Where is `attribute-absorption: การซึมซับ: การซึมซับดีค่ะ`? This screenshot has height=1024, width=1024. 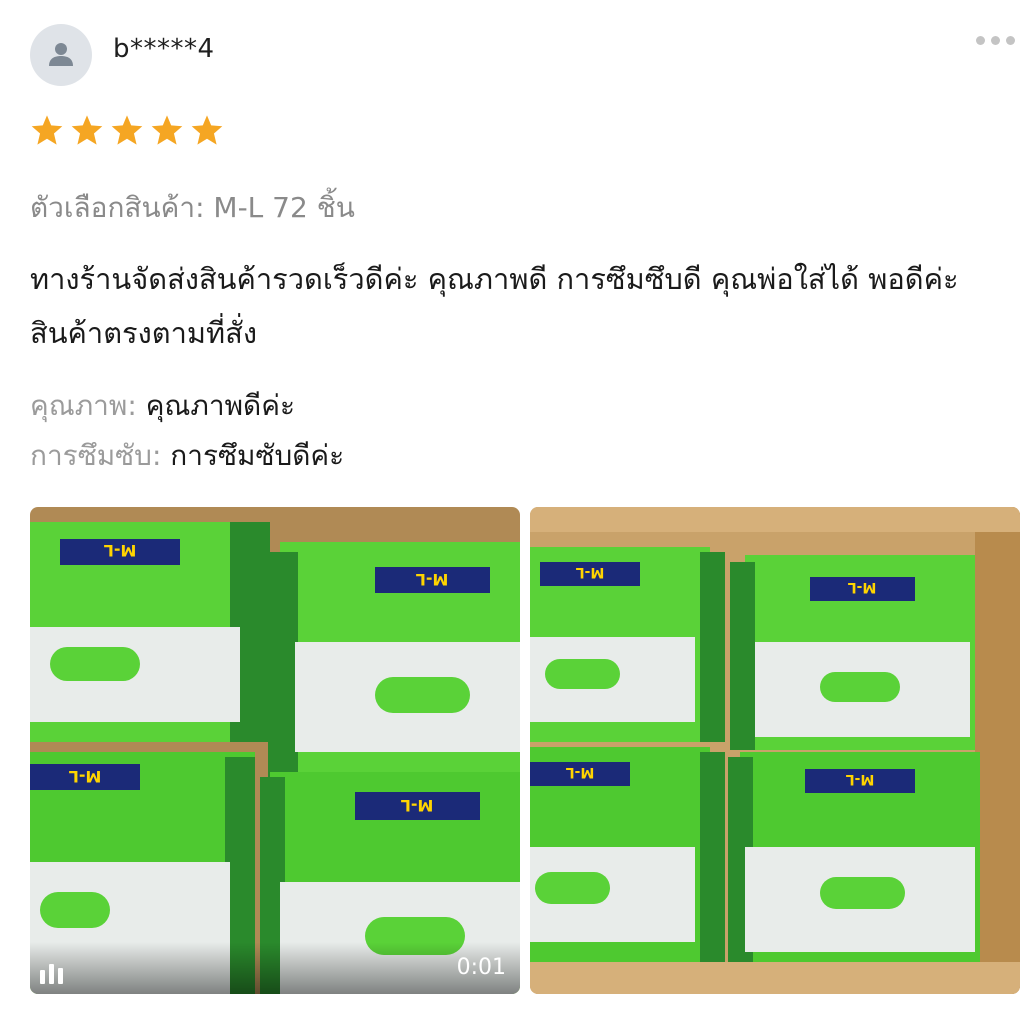
attribute-absorption: การซึมซับ: การซึมซับดีค่ะ is located at coordinates (187, 456).